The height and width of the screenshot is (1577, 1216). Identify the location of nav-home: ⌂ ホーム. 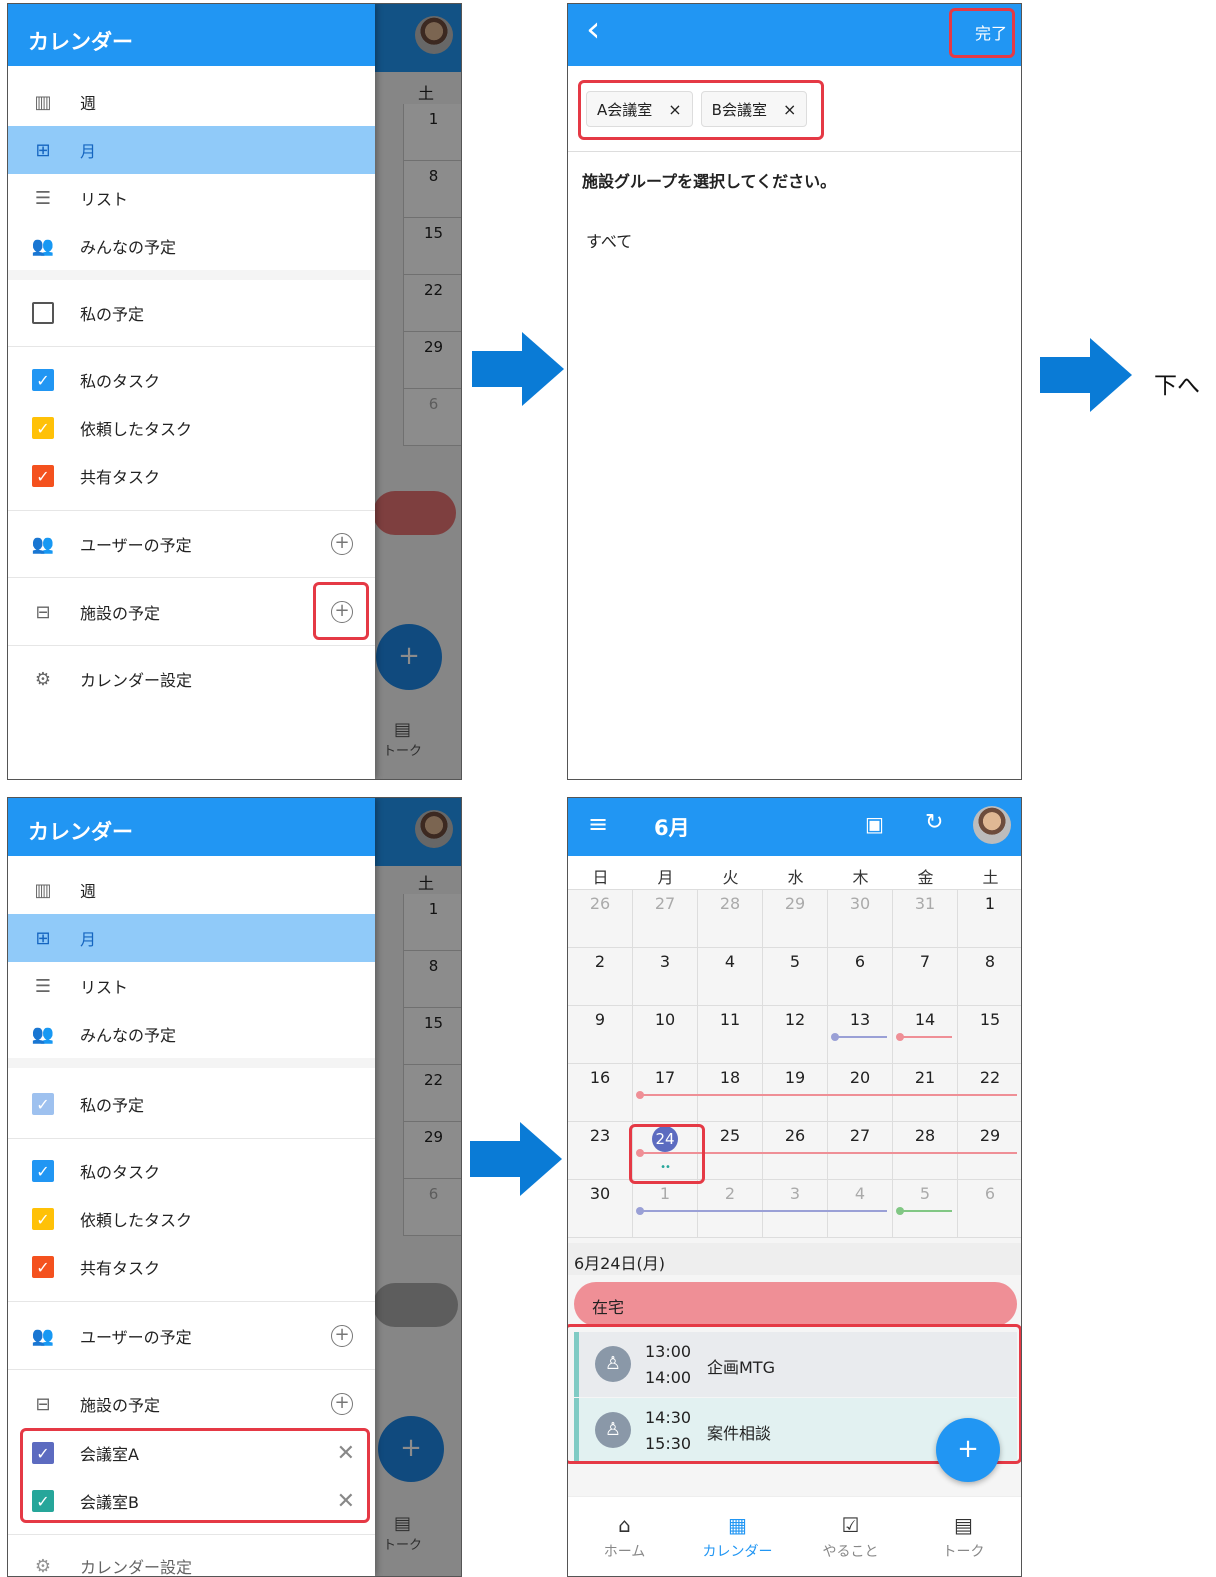
(624, 1537).